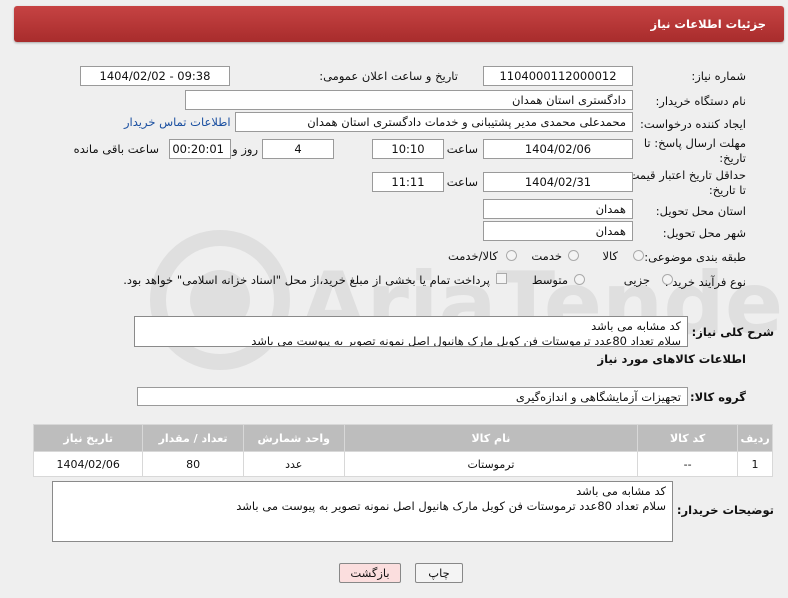  I want to click on validity-date-field: 1404/02/31, so click(558, 182).